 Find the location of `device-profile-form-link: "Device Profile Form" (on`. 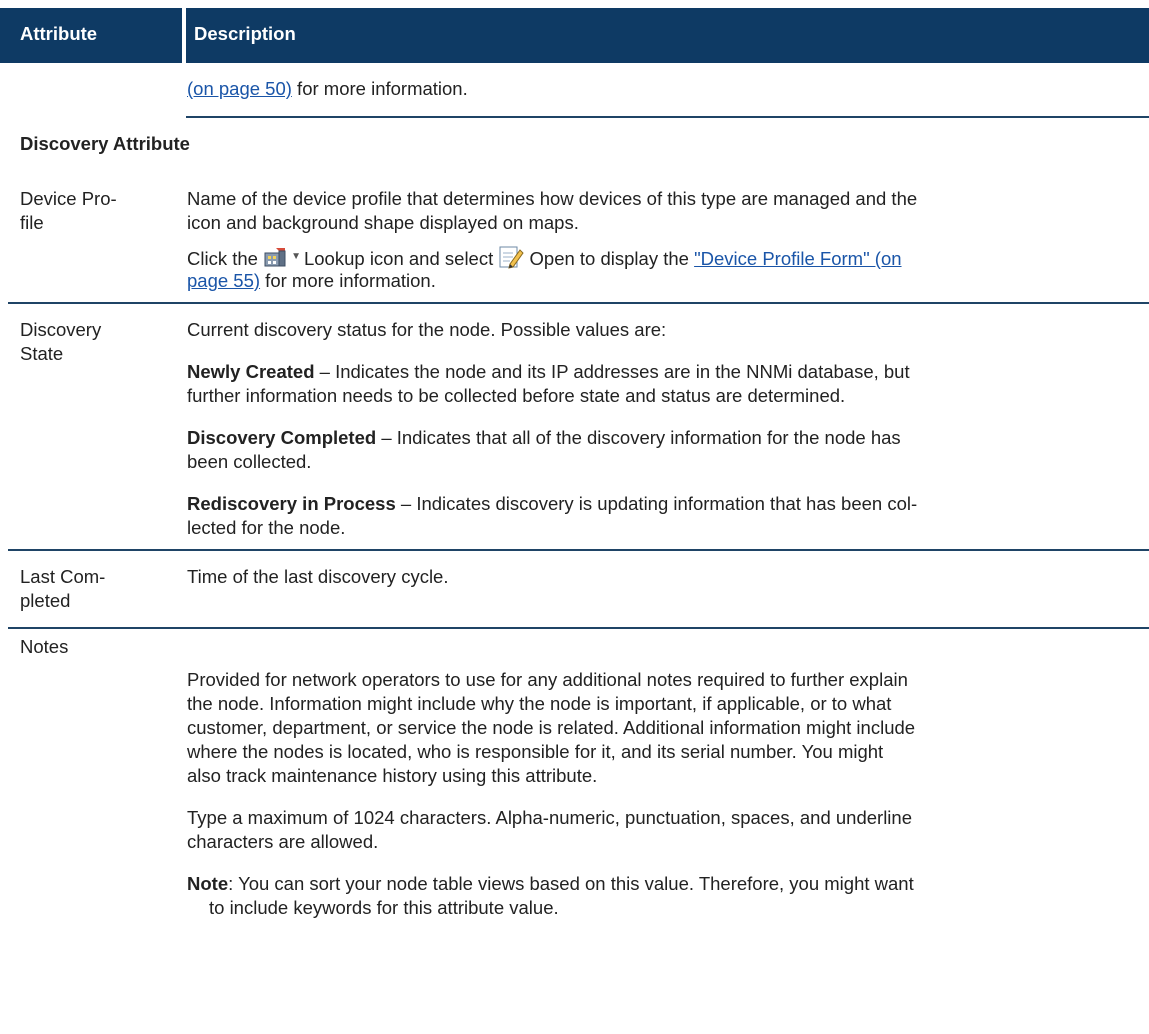

device-profile-form-link: "Device Profile Form" (on is located at coordinates (797, 258).